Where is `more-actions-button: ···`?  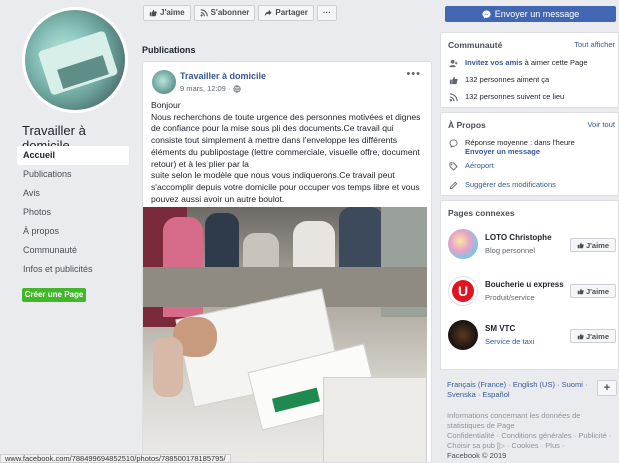 more-actions-button: ··· is located at coordinates (326, 13).